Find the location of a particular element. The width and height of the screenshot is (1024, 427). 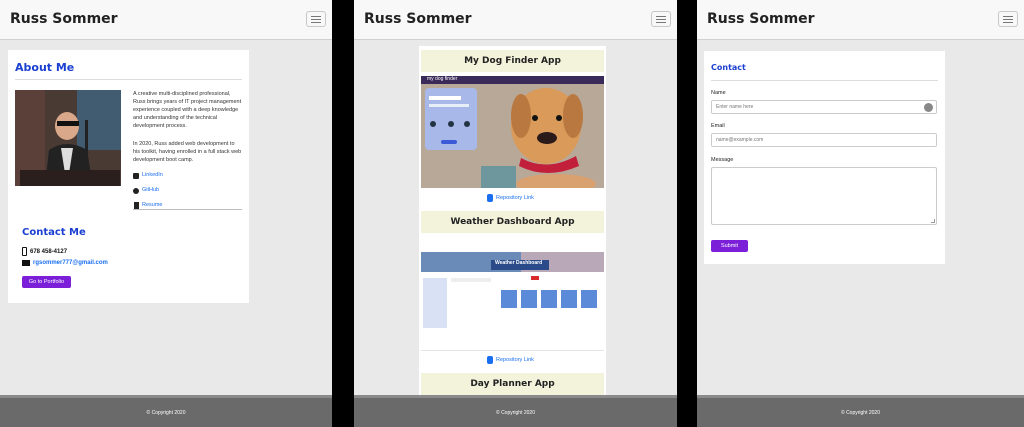

weather-dashboard-screenshot: Weather Dashboard is located at coordinates (512, 292).